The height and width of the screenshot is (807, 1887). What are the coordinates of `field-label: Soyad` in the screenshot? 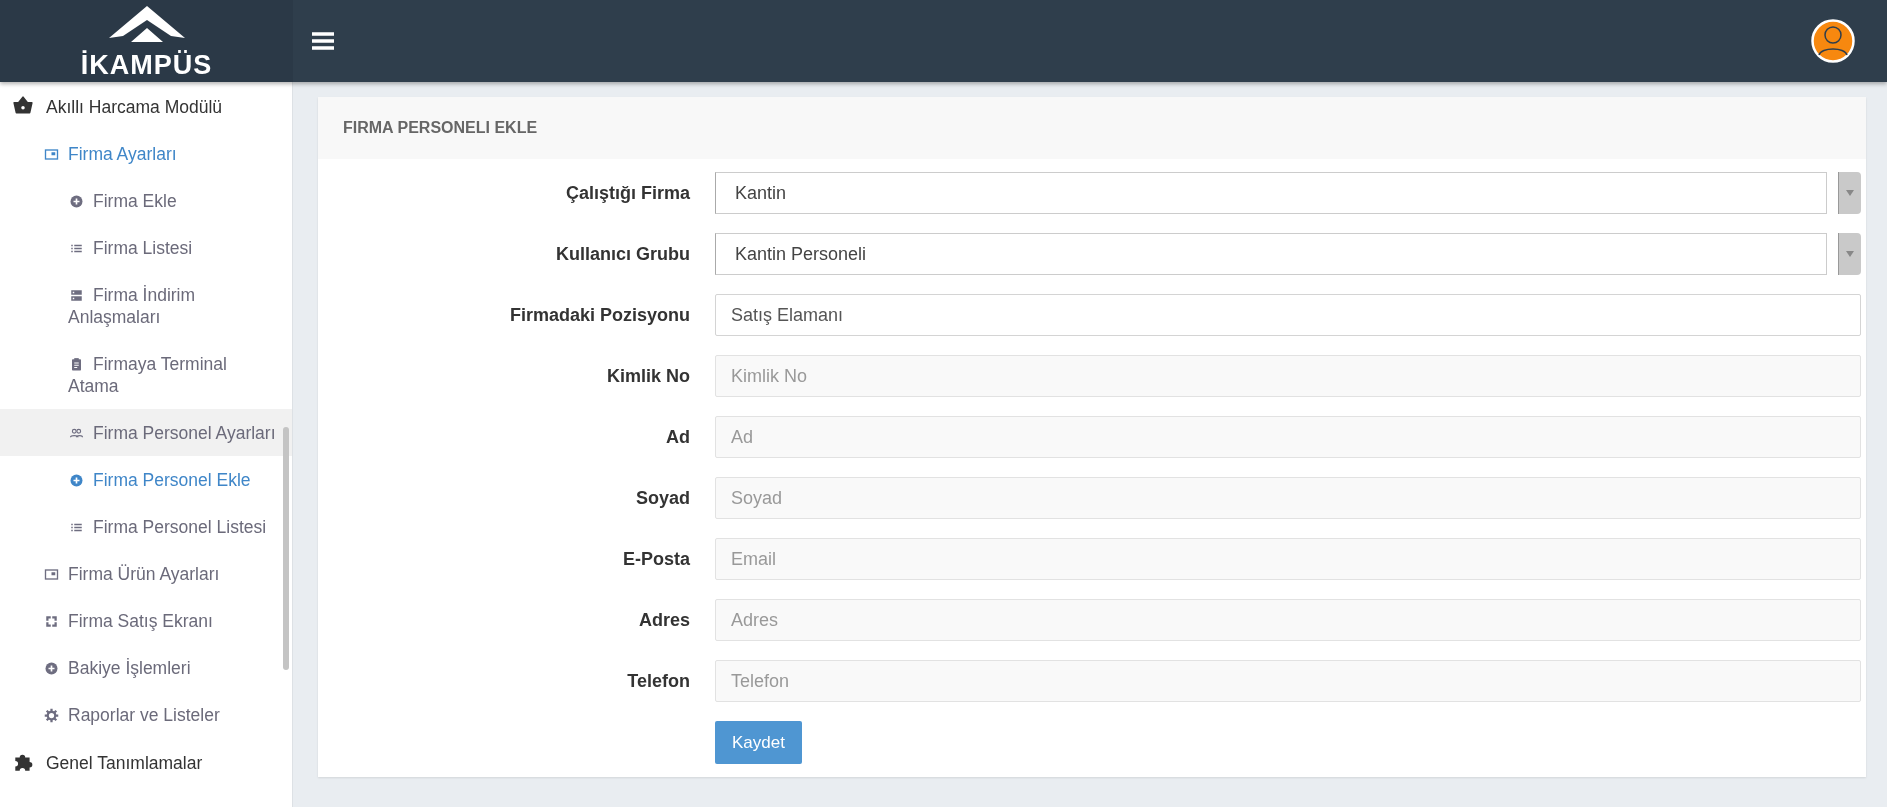 It's located at (662, 498).